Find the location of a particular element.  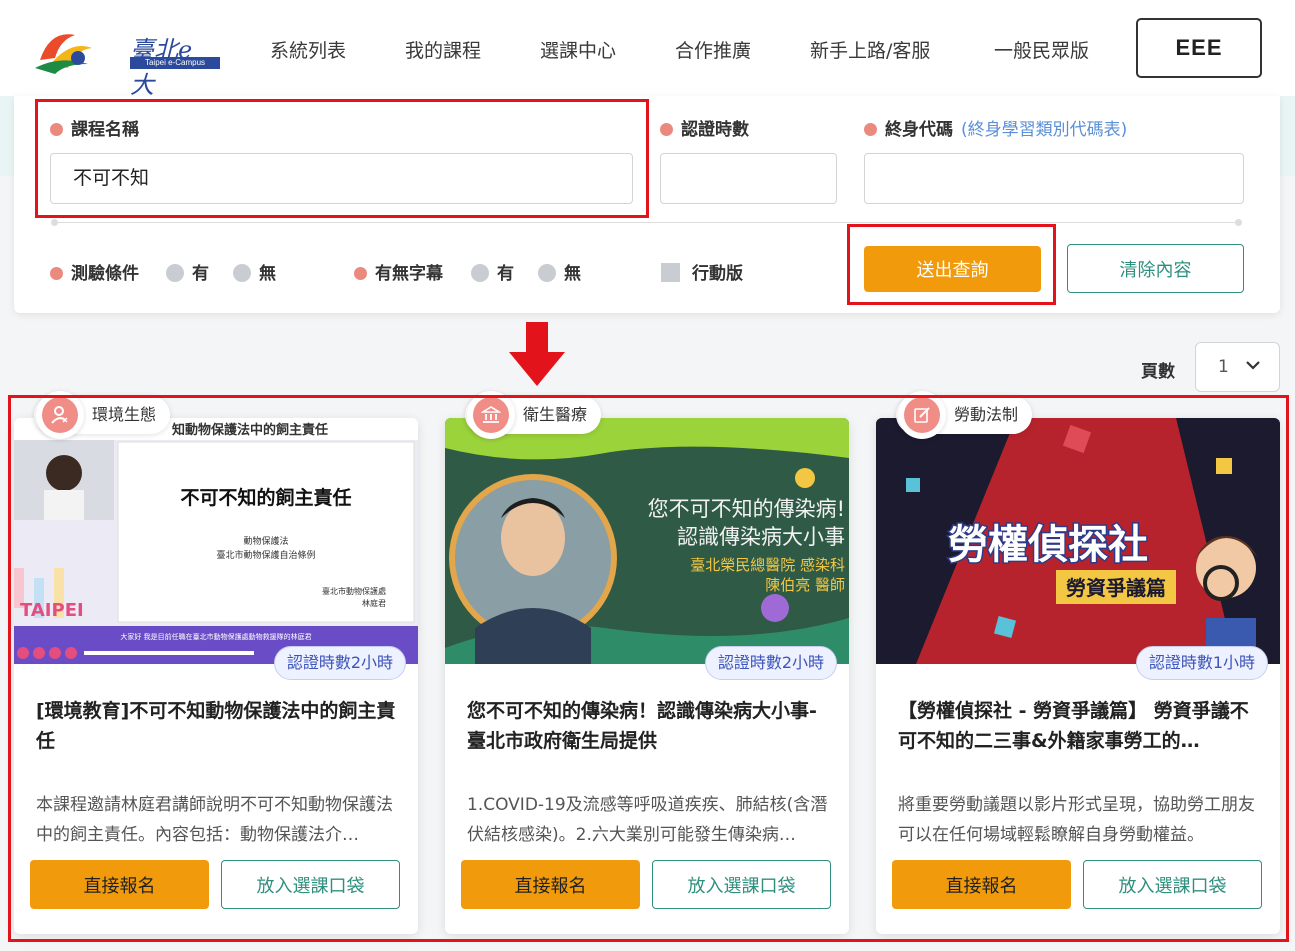

cert-hours-input is located at coordinates (748, 178).